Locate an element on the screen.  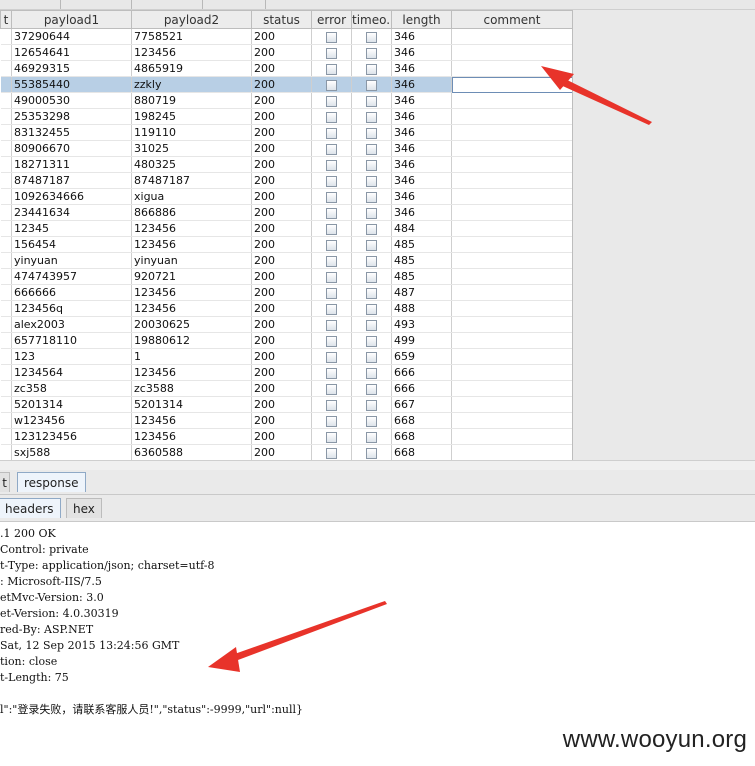
table-row: sxj588 6360588 200 668 is located at coordinates (286, 452).